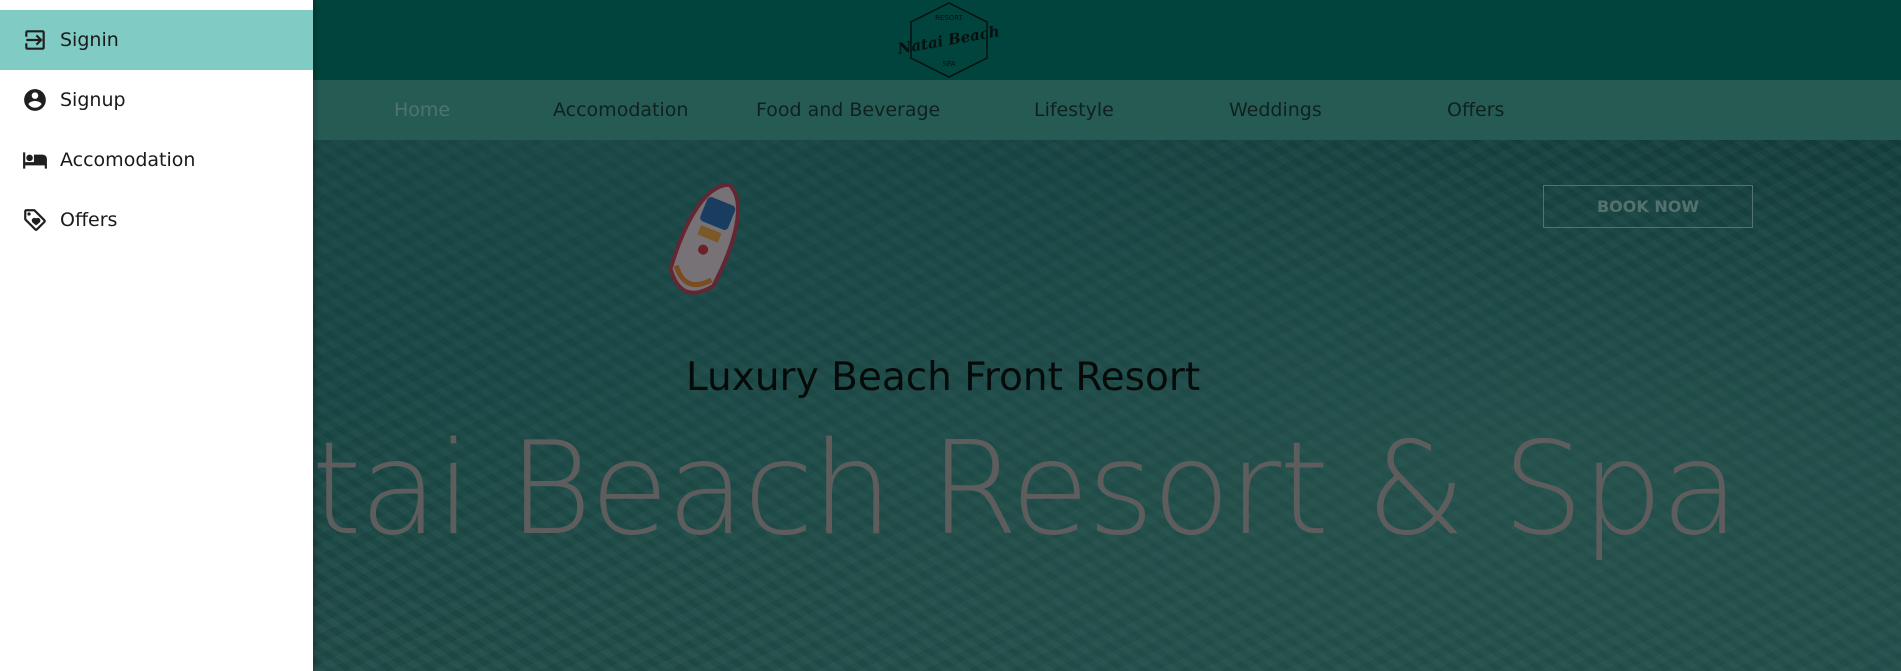  Describe the element at coordinates (35, 40) in the screenshot. I see `login-icon` at that location.